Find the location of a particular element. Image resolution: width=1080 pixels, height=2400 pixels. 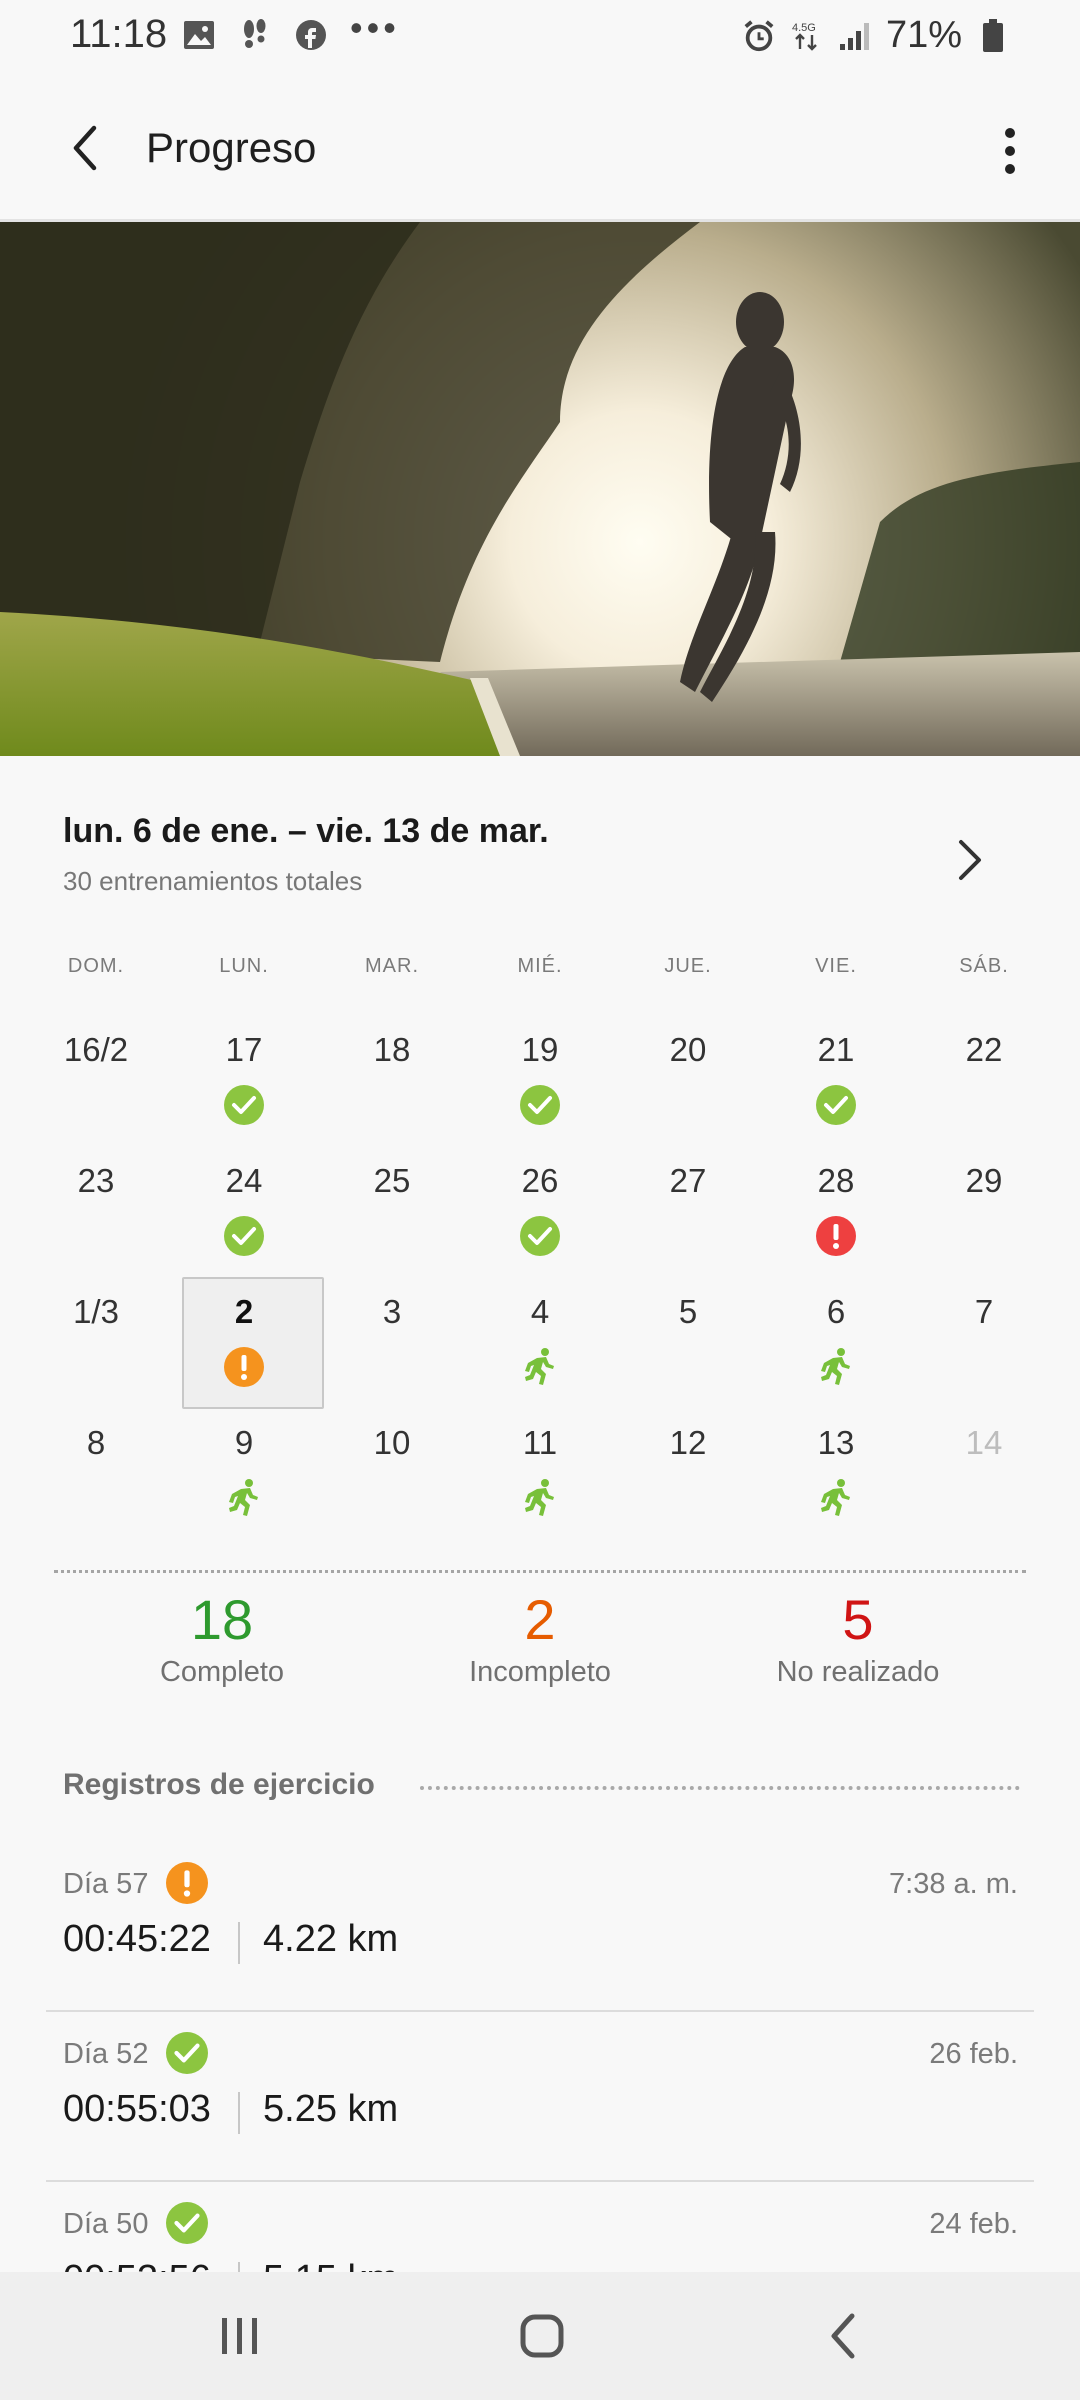

calendar-day: 17 is located at coordinates (244, 1050).